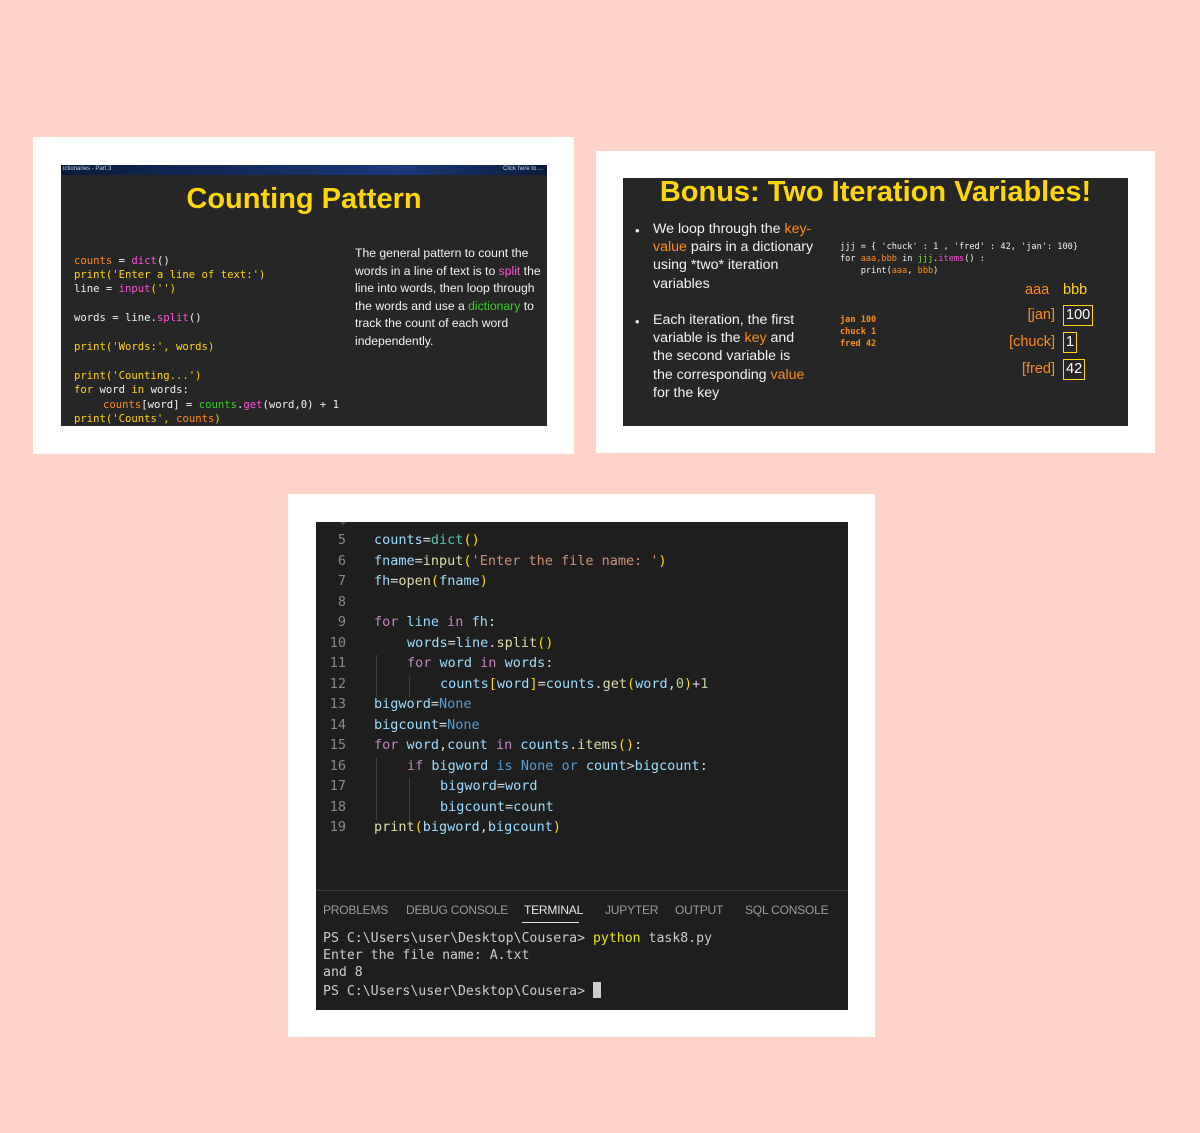 This screenshot has height=1133, width=1200. Describe the element at coordinates (427, 725) in the screenshot. I see `code-line: bigcount=None` at that location.